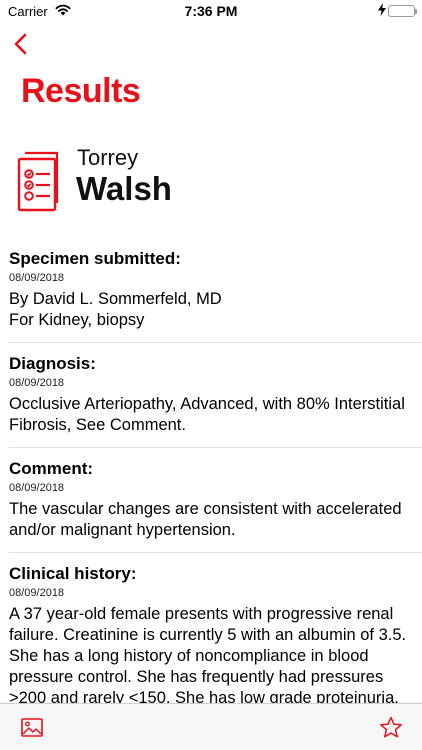 The width and height of the screenshot is (422, 750). What do you see at coordinates (52, 363) in the screenshot?
I see `section-heading: Diagnosis:` at bounding box center [52, 363].